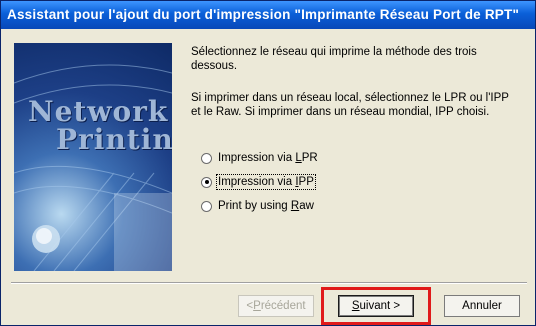  What do you see at coordinates (114, 139) in the screenshot?
I see `banner-text-printing: Printing` at bounding box center [114, 139].